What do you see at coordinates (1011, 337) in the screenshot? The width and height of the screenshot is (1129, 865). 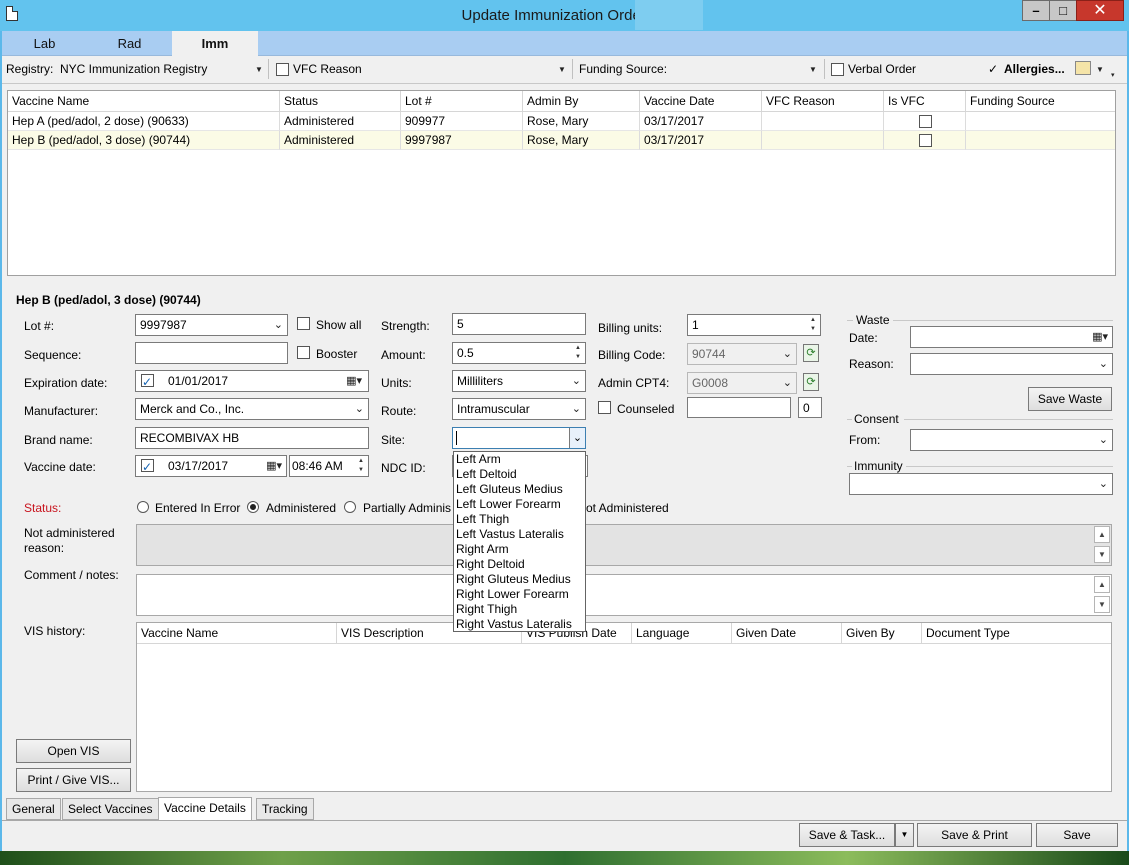 I see `waste-date-picker: ▦▾` at bounding box center [1011, 337].